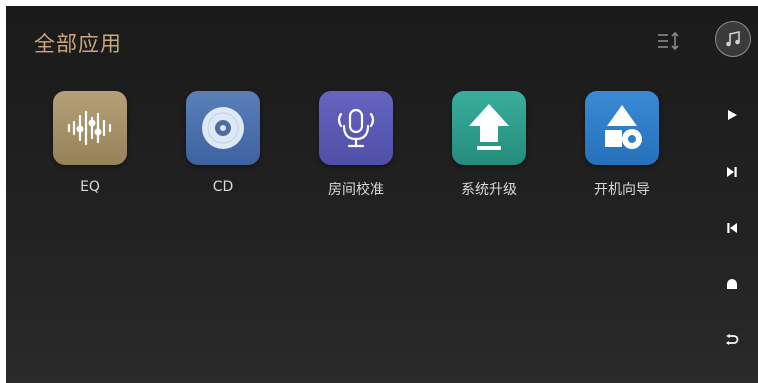 This screenshot has width=758, height=383. Describe the element at coordinates (622, 190) in the screenshot. I see `app-label-startup-wizard: 开机向导` at that location.